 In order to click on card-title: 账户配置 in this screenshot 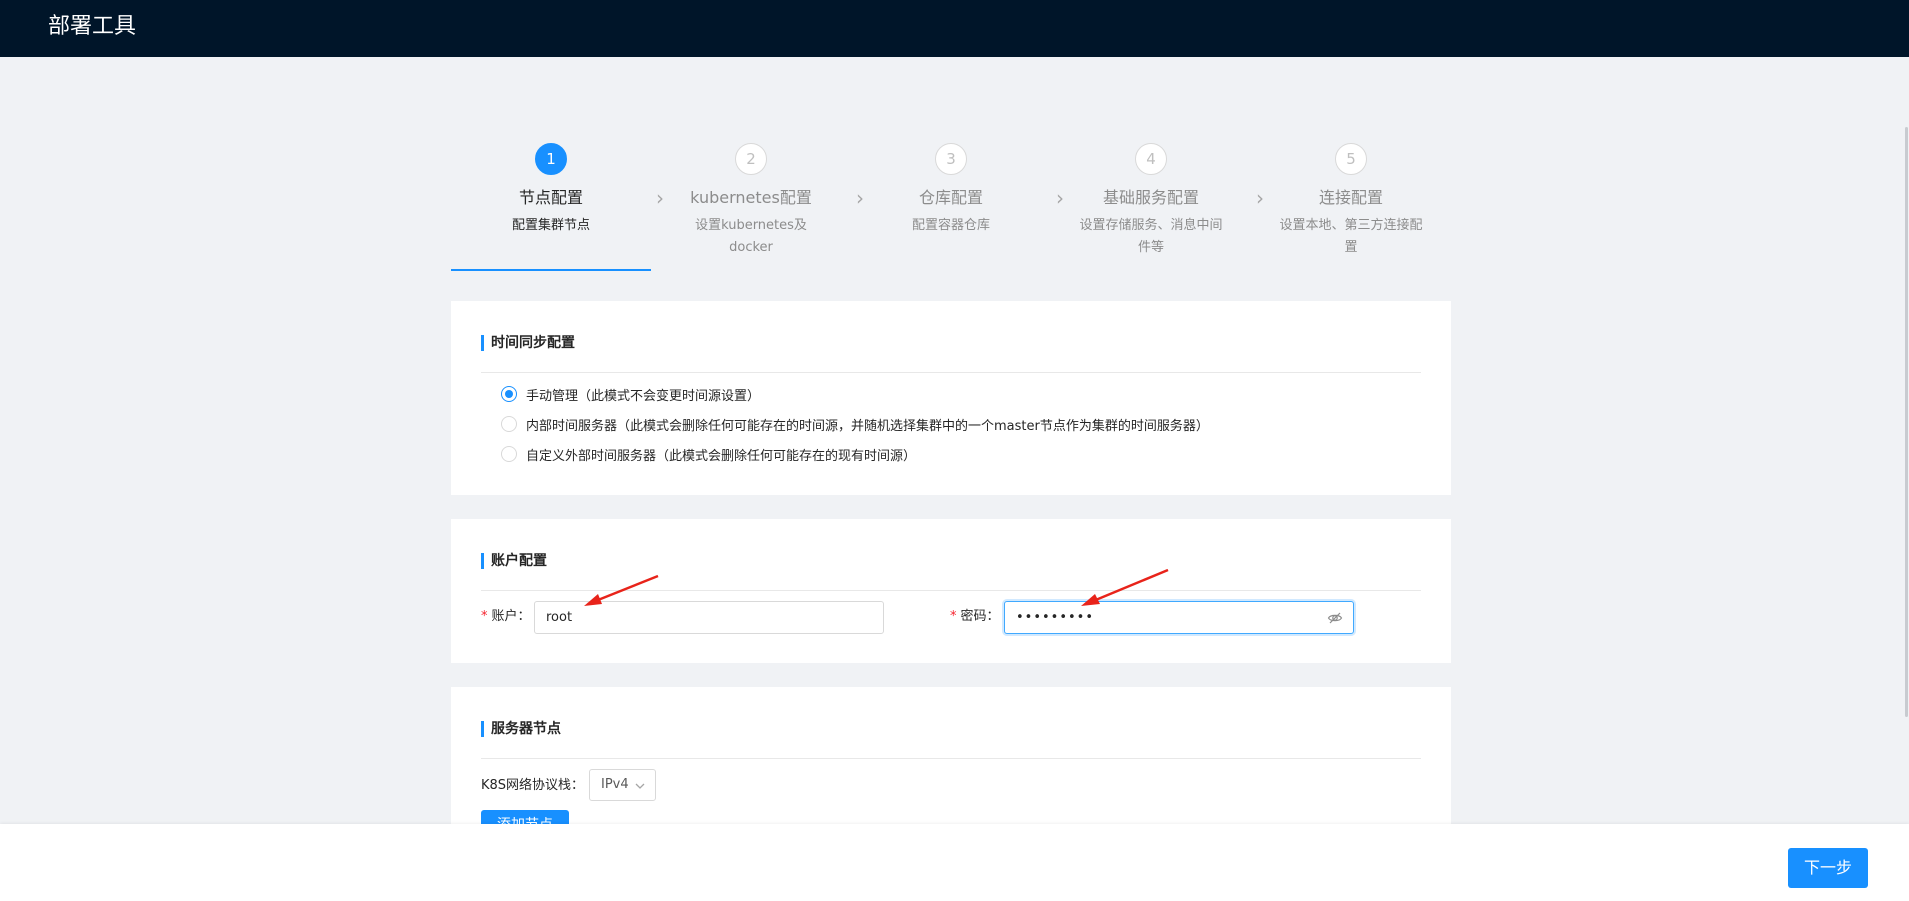, I will do `click(519, 561)`.